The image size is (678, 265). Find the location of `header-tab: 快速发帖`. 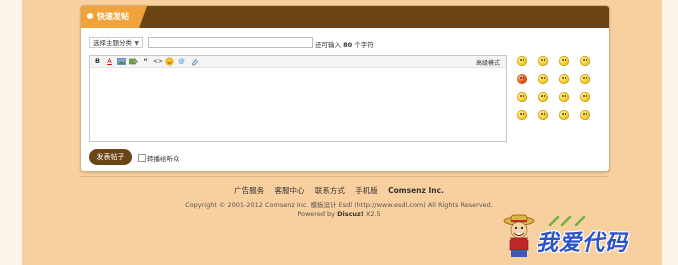

header-tab: 快速发帖 is located at coordinates (114, 17).